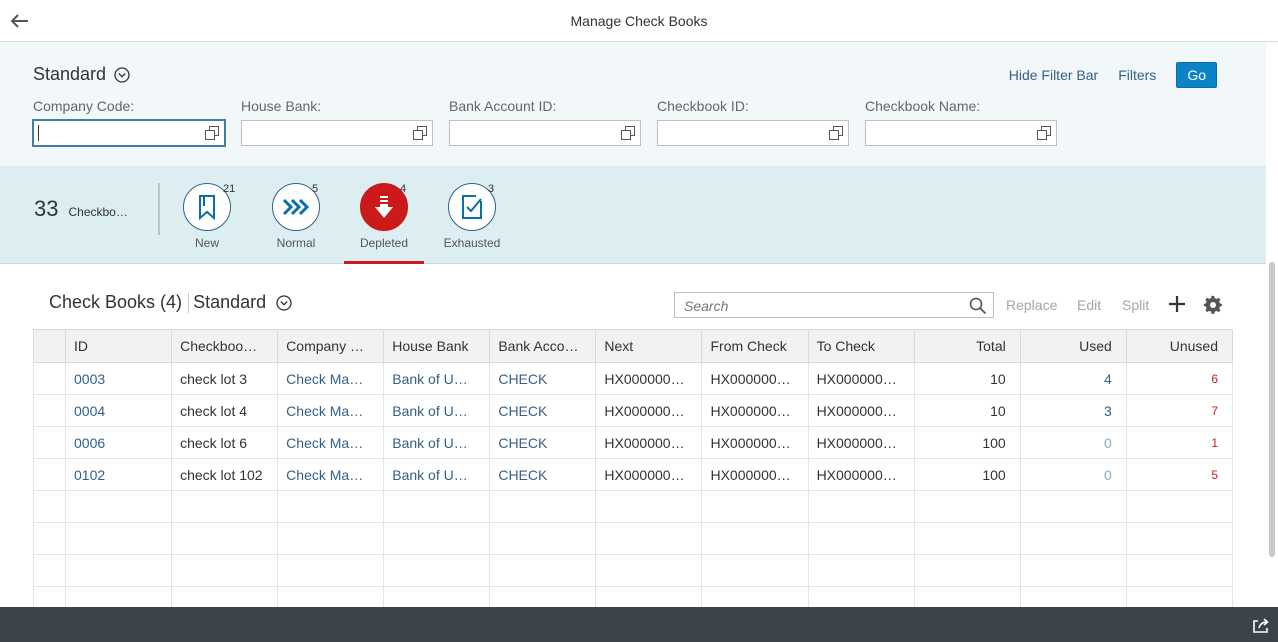  What do you see at coordinates (129, 133) in the screenshot?
I see `company-code-input` at bounding box center [129, 133].